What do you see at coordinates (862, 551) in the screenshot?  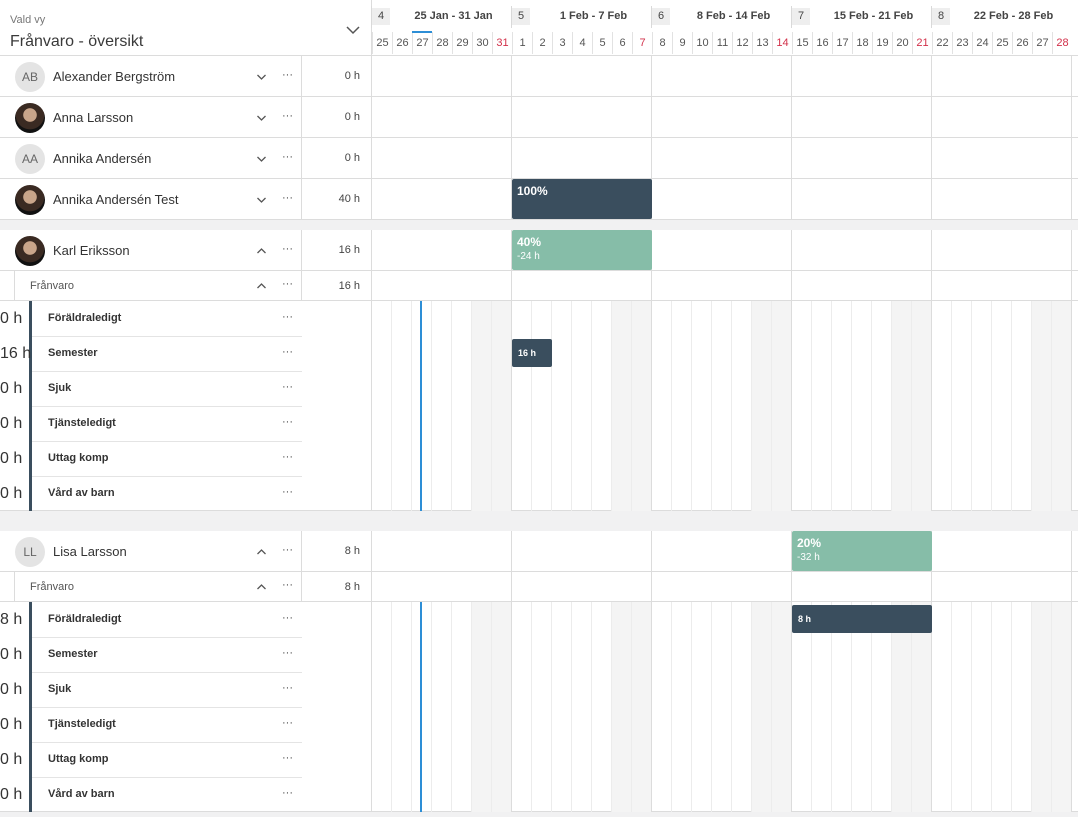 I see `absence-summary-bar: 20% -32 h` at bounding box center [862, 551].